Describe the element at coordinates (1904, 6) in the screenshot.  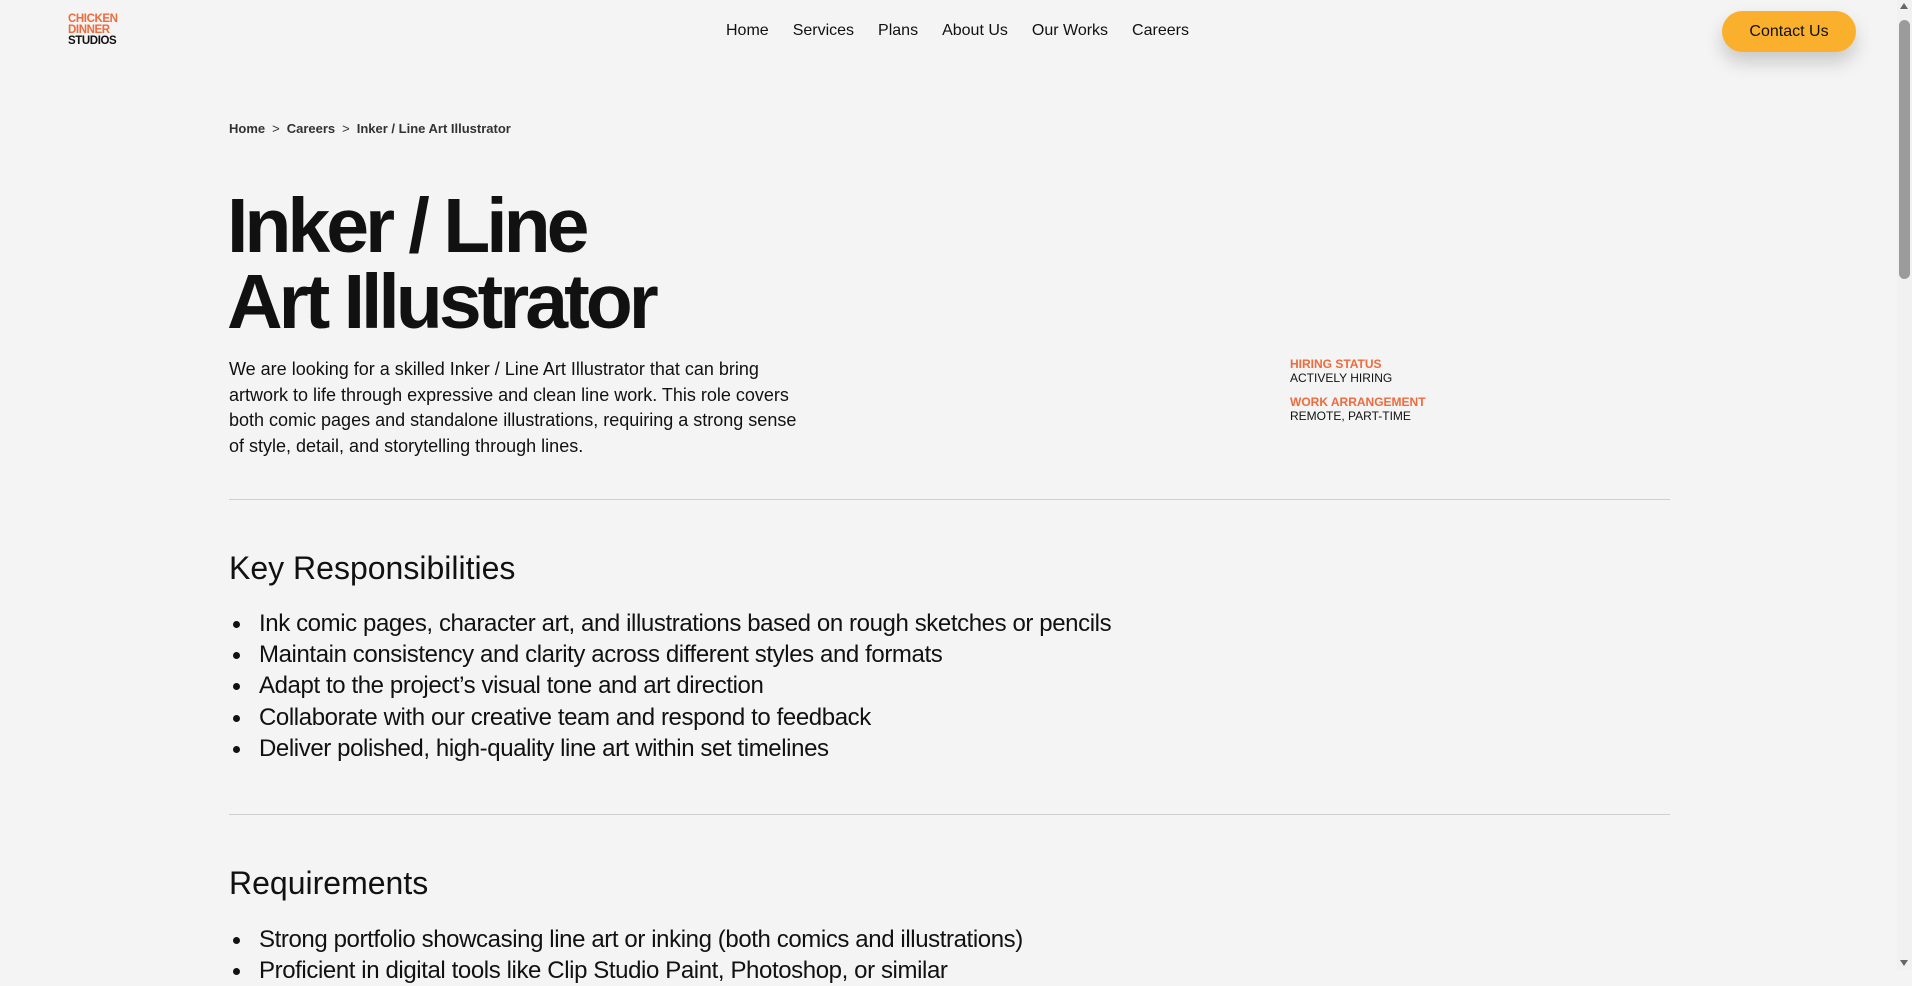
I see `scroll-up-icon` at that location.